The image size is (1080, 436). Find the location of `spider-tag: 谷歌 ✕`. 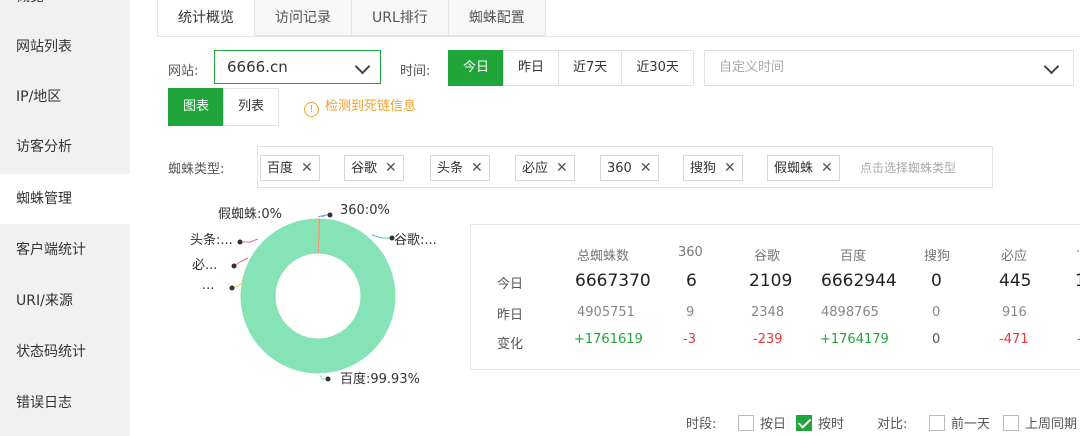

spider-tag: 谷歌 ✕ is located at coordinates (374, 168).